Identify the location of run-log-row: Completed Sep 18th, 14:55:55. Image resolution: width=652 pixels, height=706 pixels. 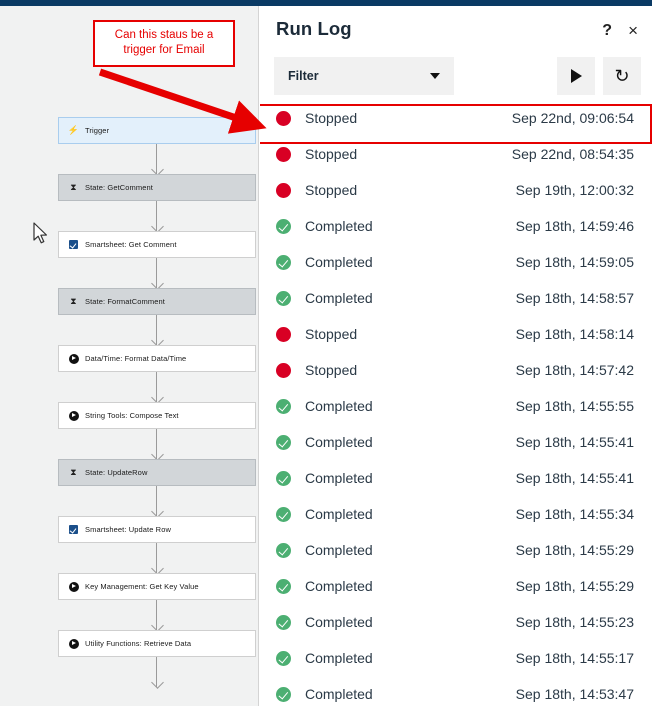
(456, 406).